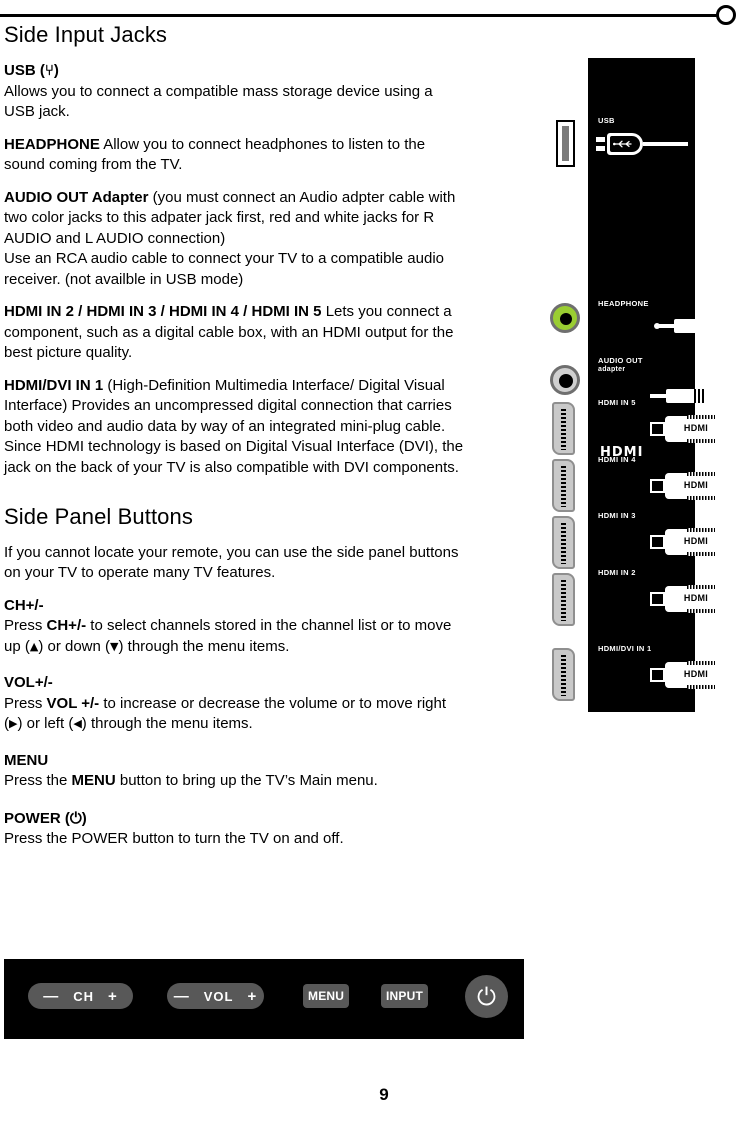  What do you see at coordinates (51, 996) in the screenshot?
I see `channel-minus-label: —` at bounding box center [51, 996].